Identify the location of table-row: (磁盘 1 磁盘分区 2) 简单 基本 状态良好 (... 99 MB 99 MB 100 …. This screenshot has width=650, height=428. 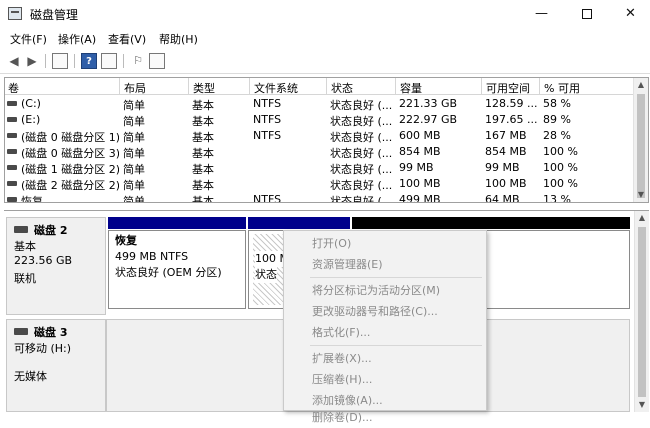
(319, 168).